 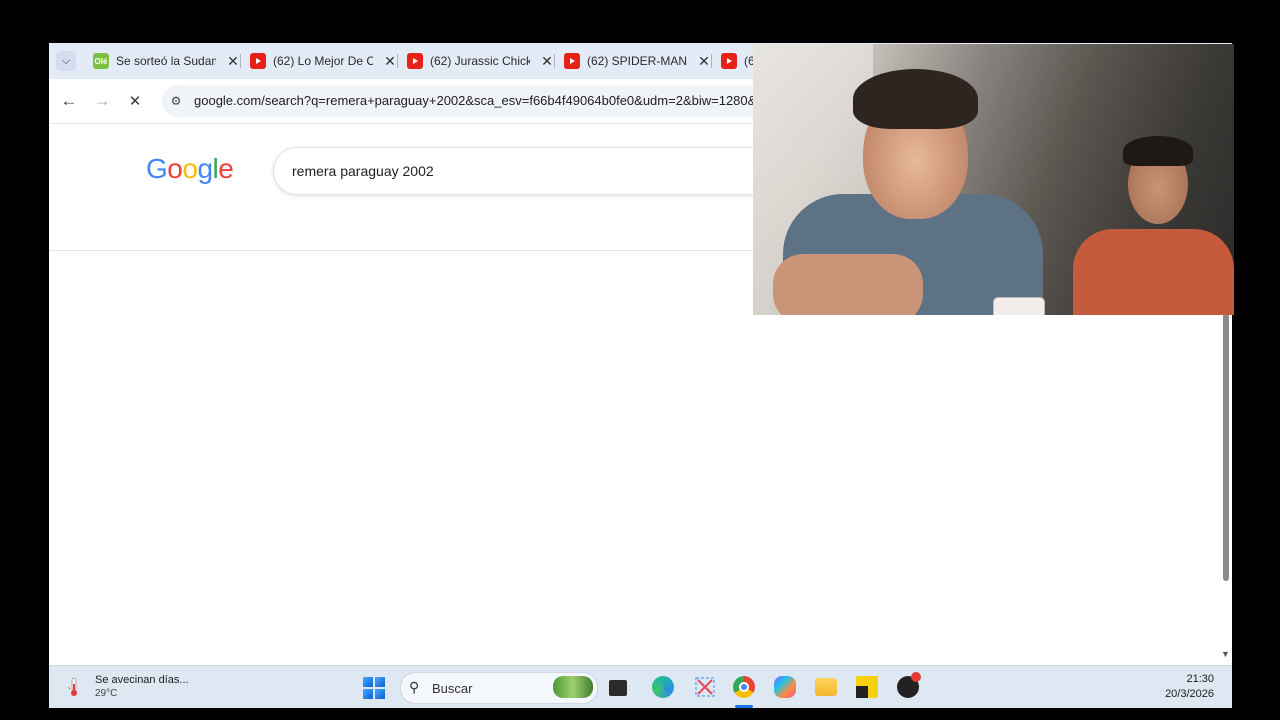 What do you see at coordinates (106, 693) in the screenshot?
I see `weather-temperature: 29°C` at bounding box center [106, 693].